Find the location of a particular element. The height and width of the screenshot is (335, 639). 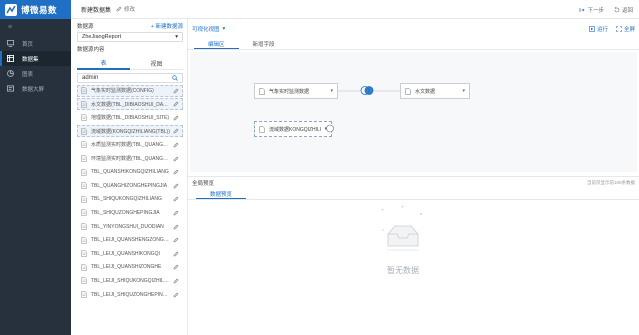

next-step-label: 下一步 is located at coordinates (595, 10).